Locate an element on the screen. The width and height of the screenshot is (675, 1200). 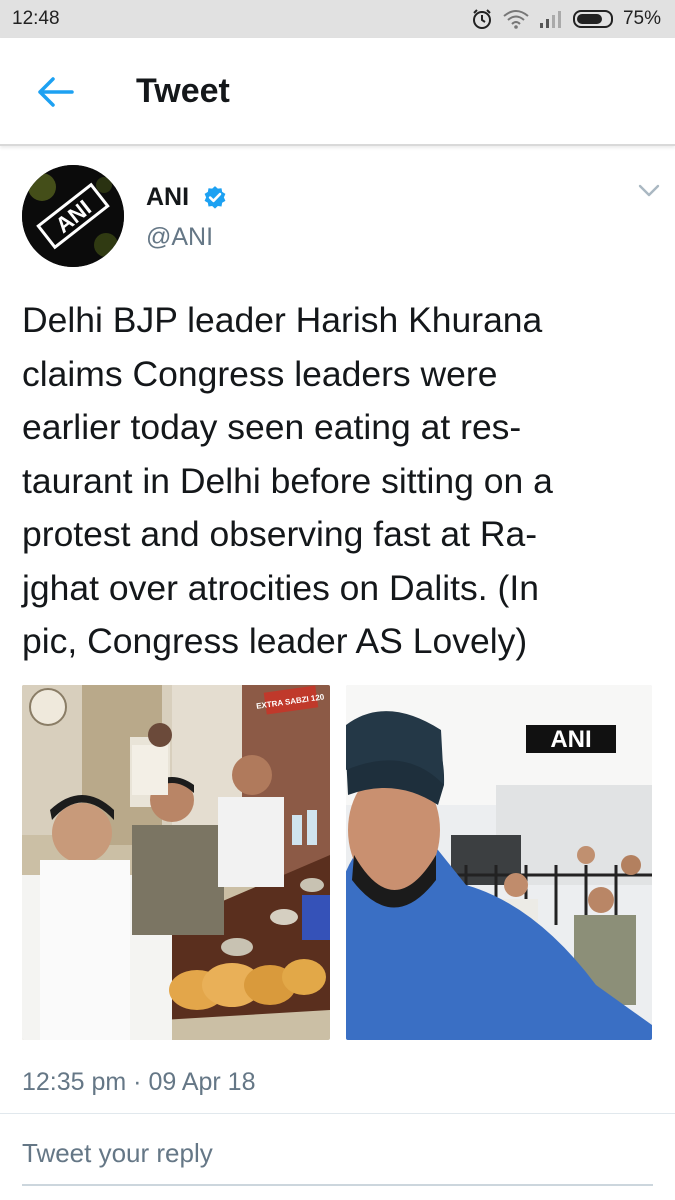
status-time: 12:48 is located at coordinates (36, 18).